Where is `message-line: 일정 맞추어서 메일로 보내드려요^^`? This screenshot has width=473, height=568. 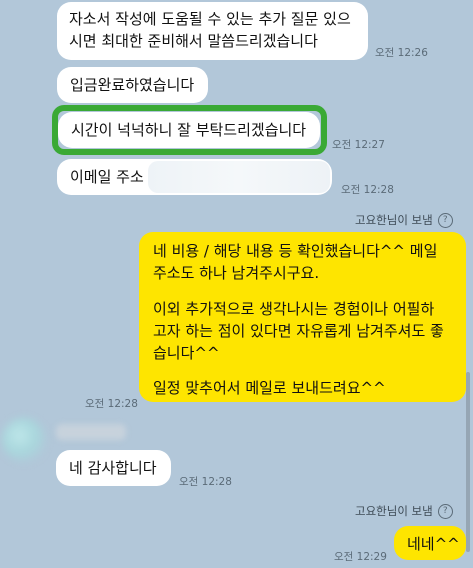 message-line: 일정 맞추어서 메일로 보내드려요^^ is located at coordinates (269, 388).